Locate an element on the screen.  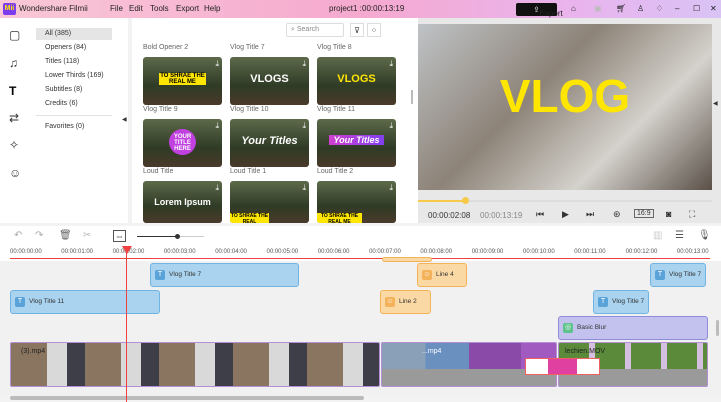
track-scrollbar is located at coordinates (717, 328).